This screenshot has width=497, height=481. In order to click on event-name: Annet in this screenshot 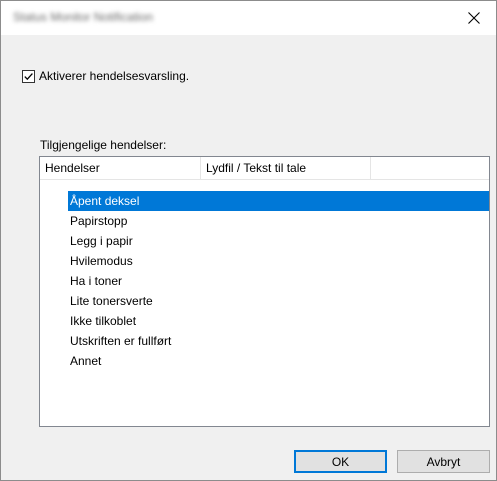, I will do `click(86, 361)`.